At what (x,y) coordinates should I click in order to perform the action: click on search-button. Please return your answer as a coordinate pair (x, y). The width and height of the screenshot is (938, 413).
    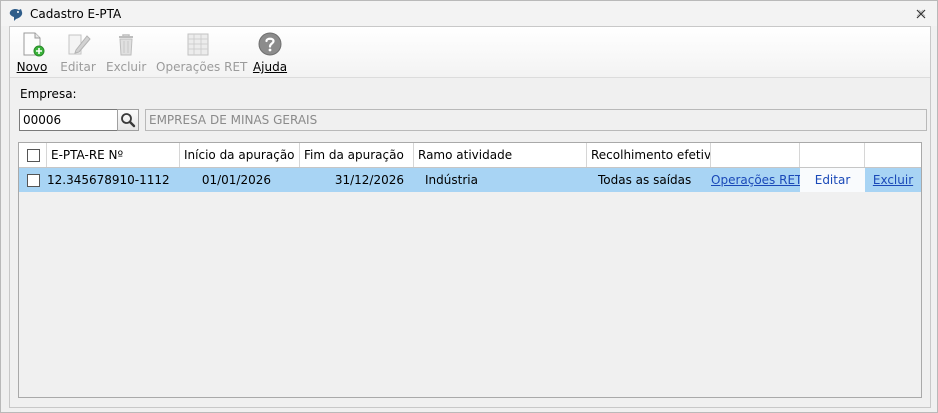
    Looking at the image, I should click on (128, 120).